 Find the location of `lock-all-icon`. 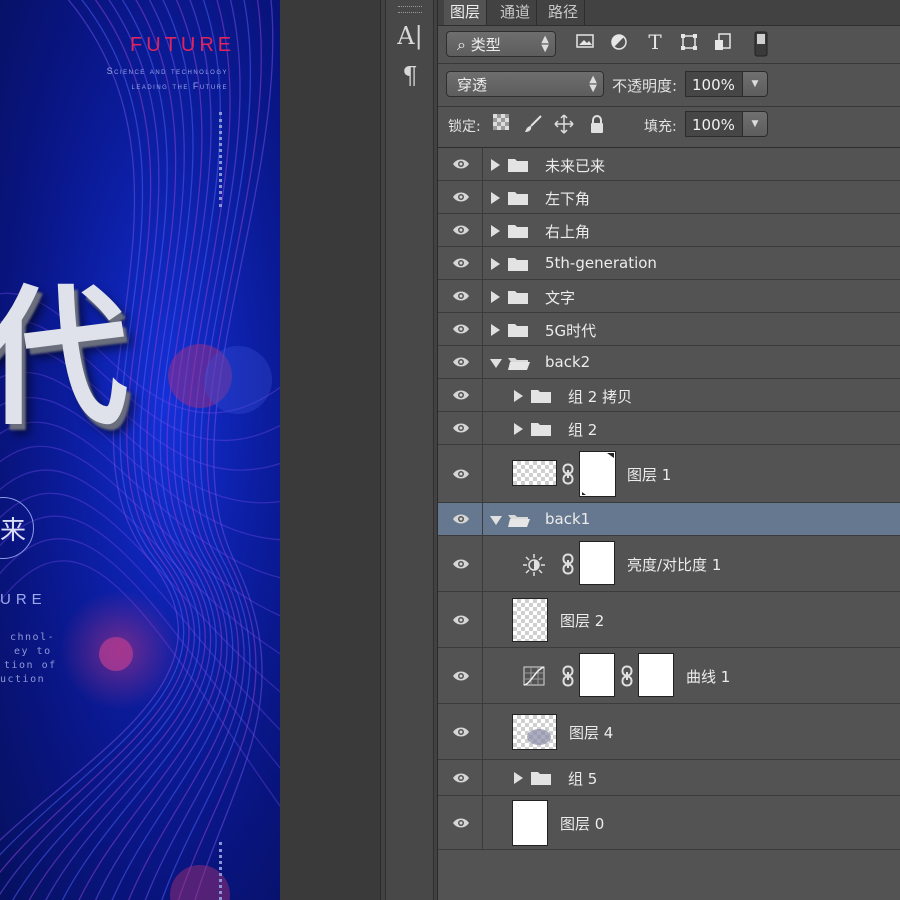

lock-all-icon is located at coordinates (597, 125).